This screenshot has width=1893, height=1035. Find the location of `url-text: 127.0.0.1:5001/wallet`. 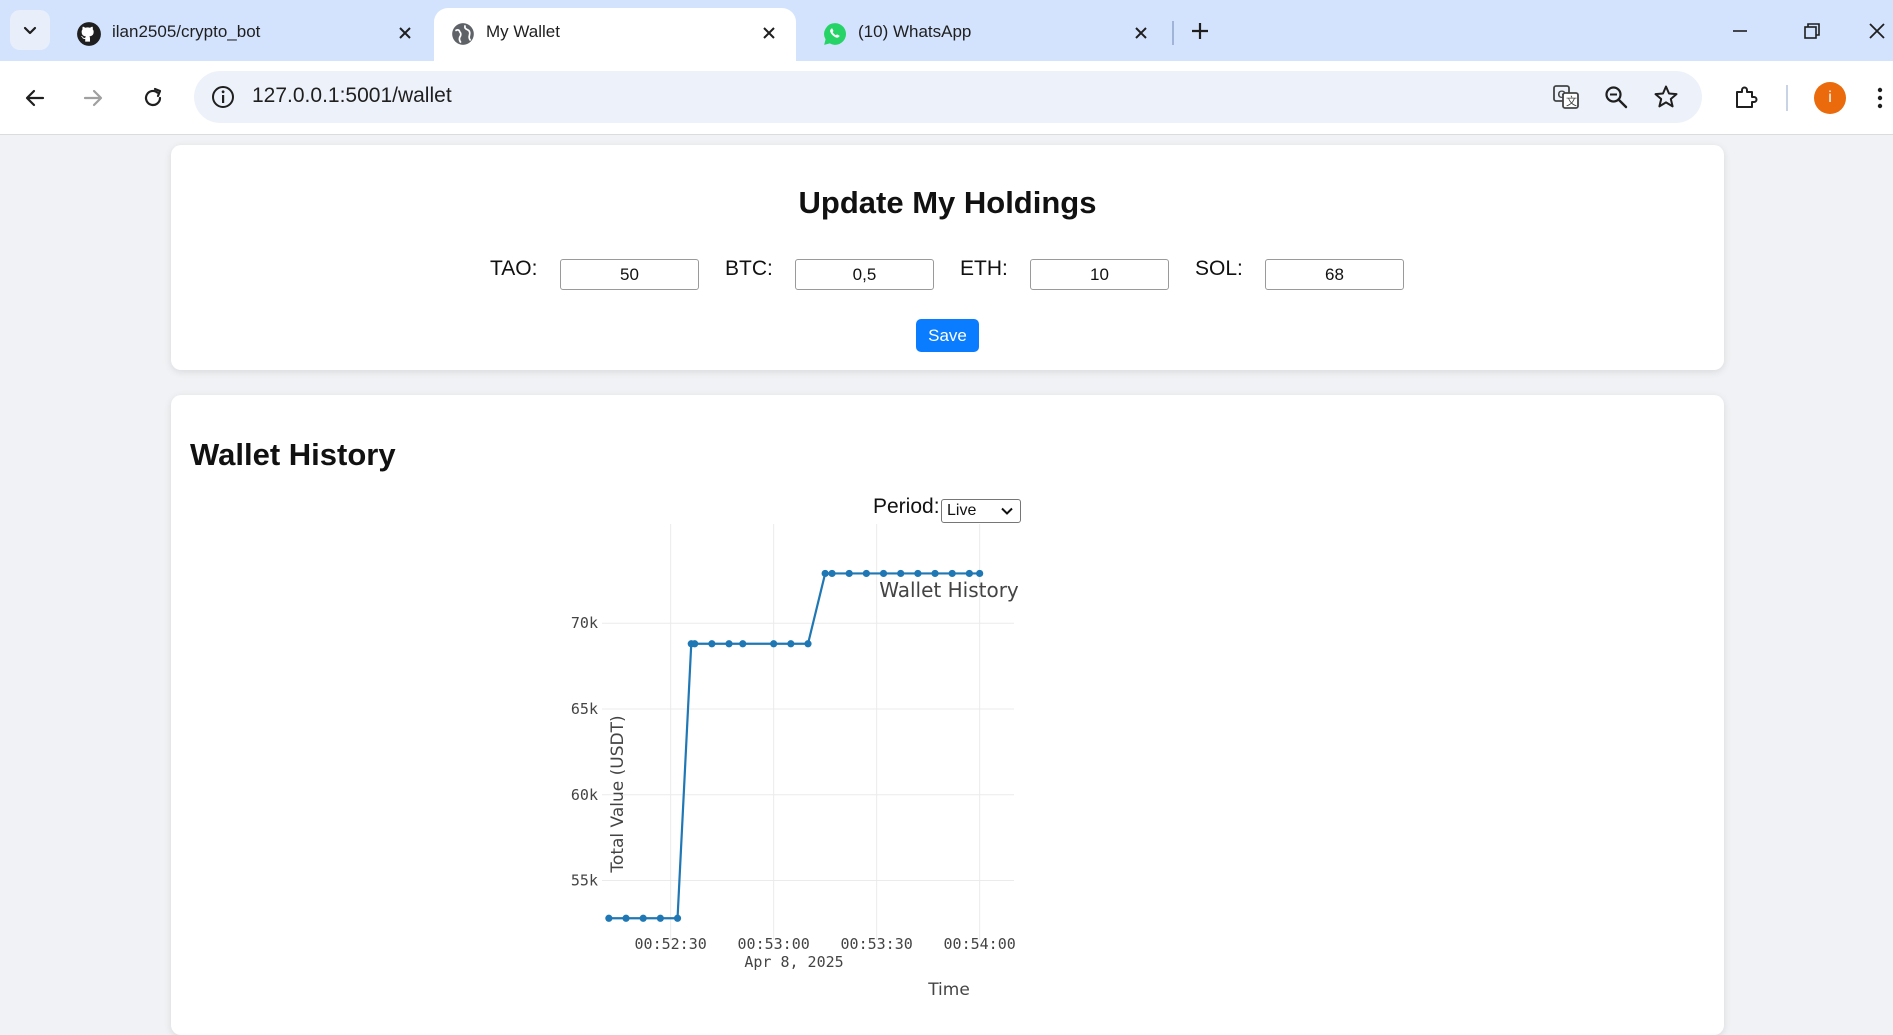

url-text: 127.0.0.1:5001/wallet is located at coordinates (352, 95).